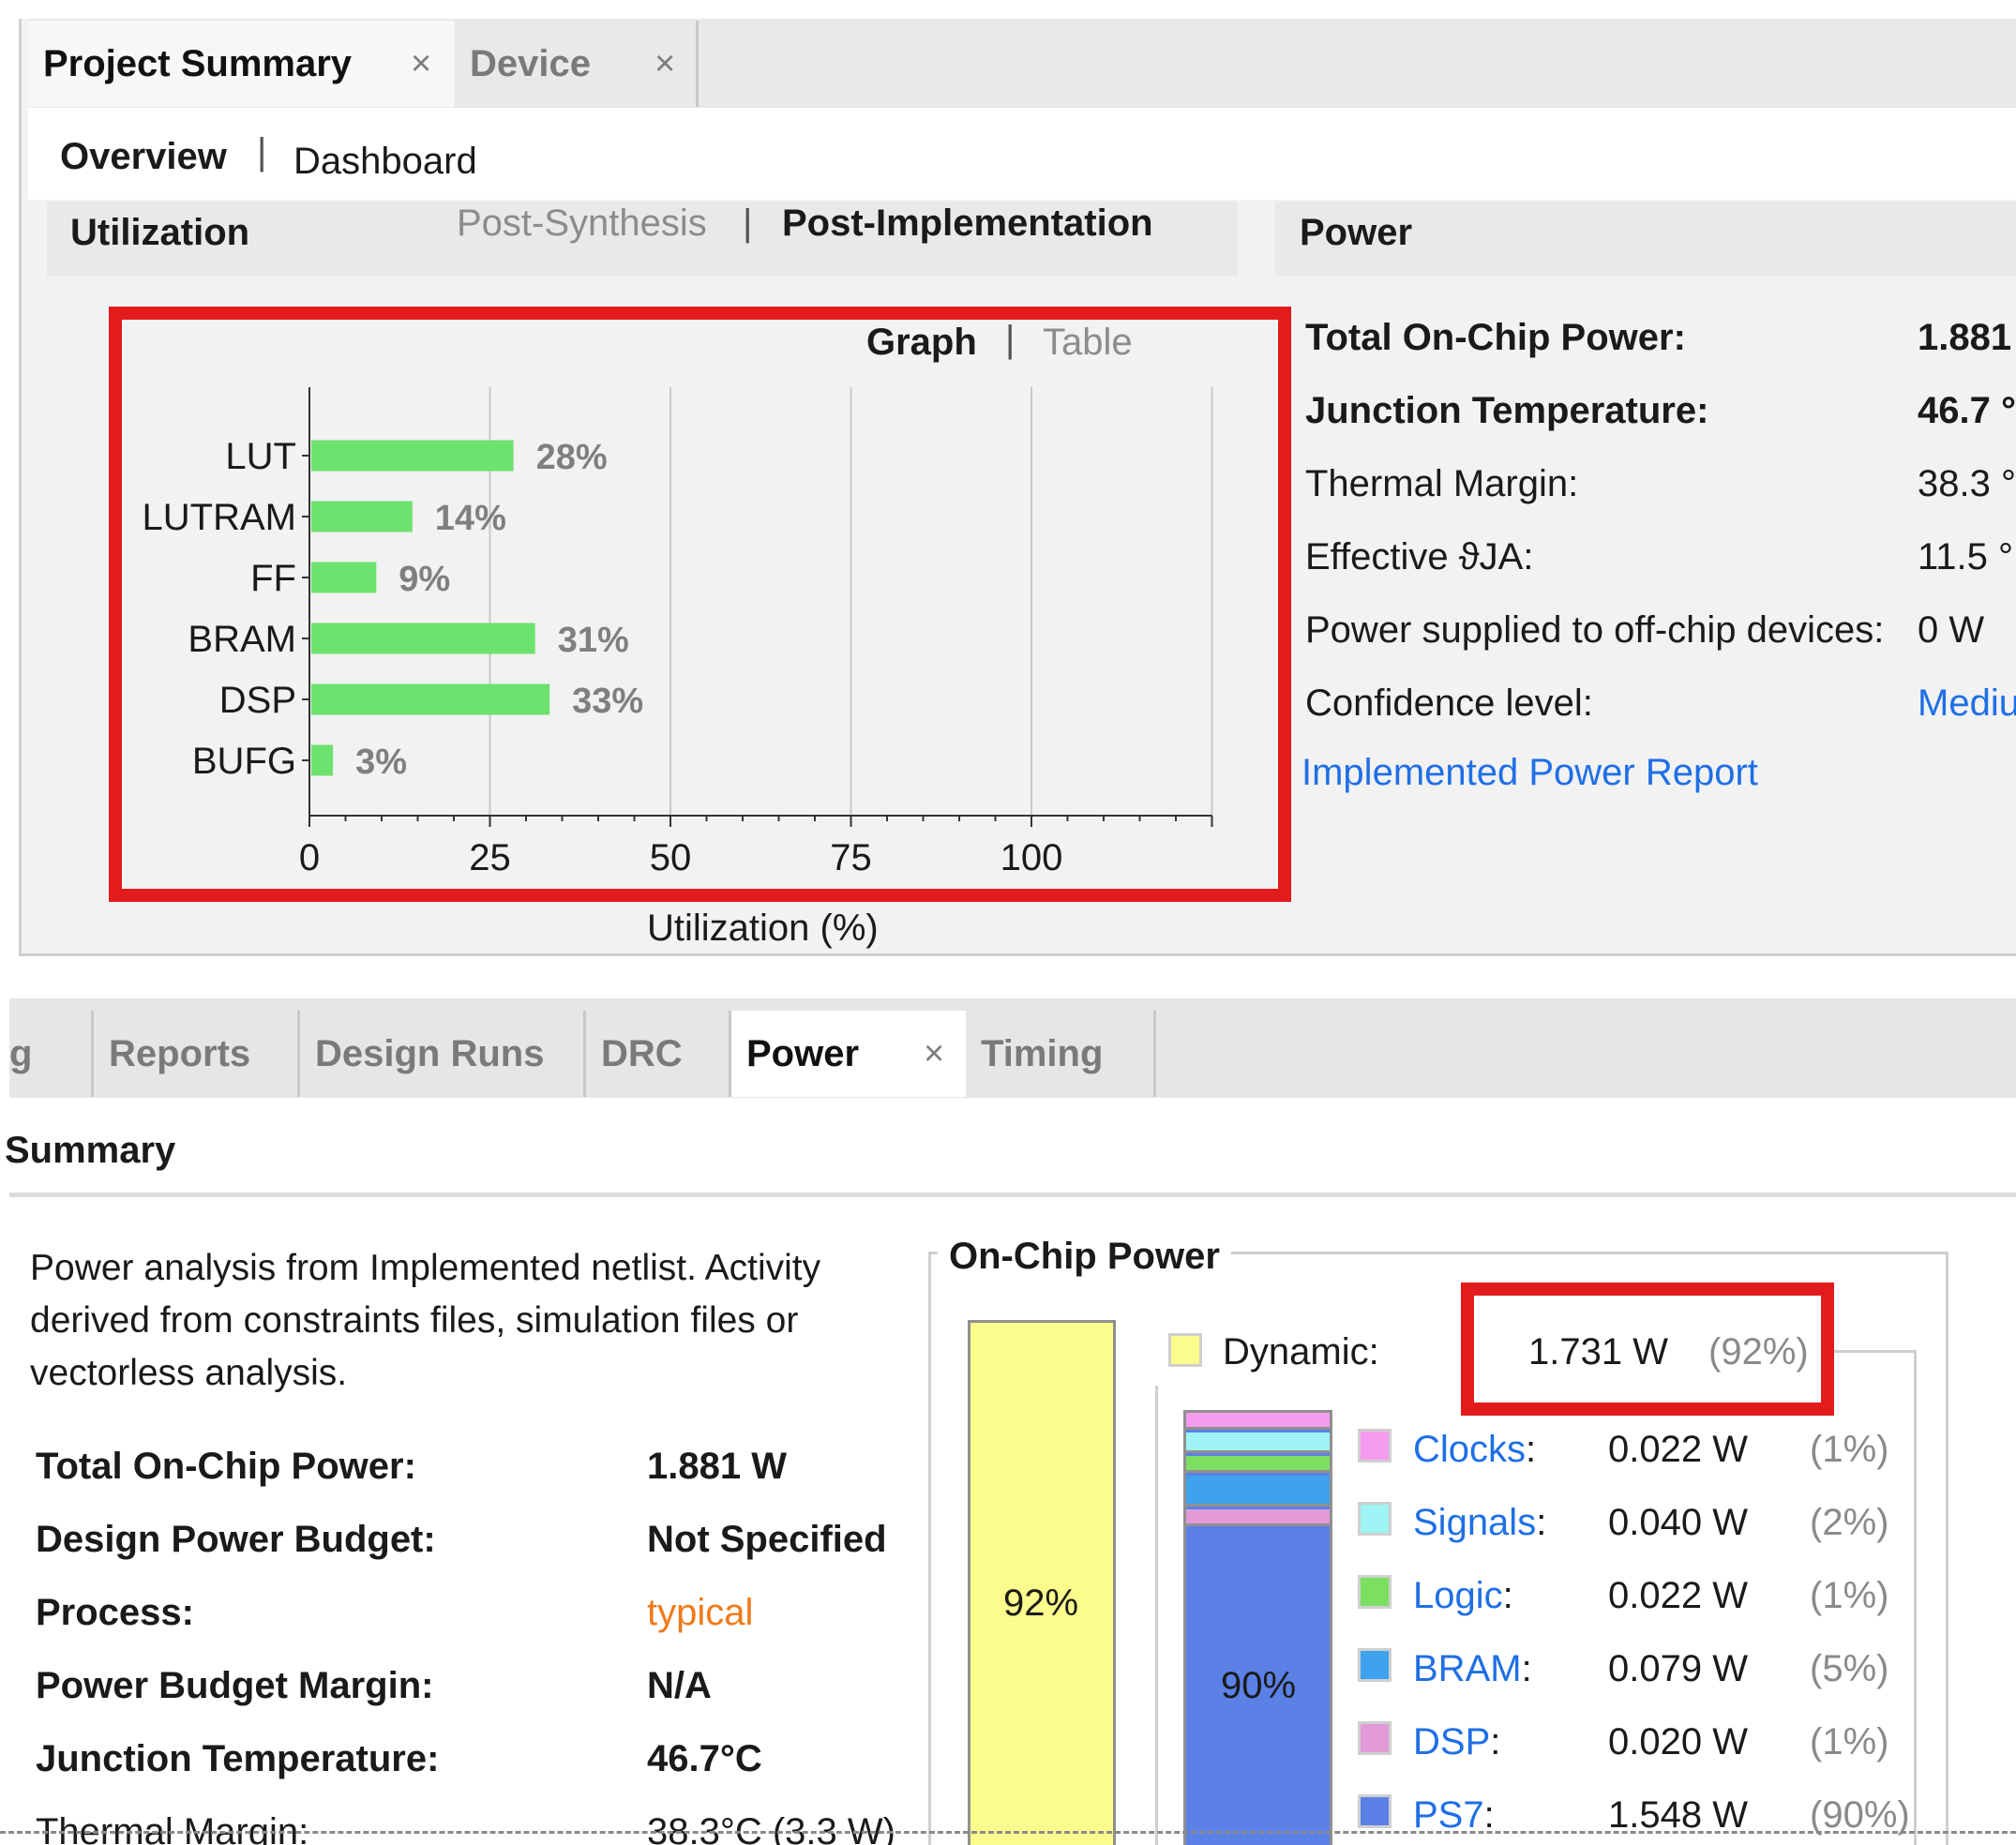 This screenshot has width=2016, height=1845. I want to click on tab-log: g, so click(47, 1054).